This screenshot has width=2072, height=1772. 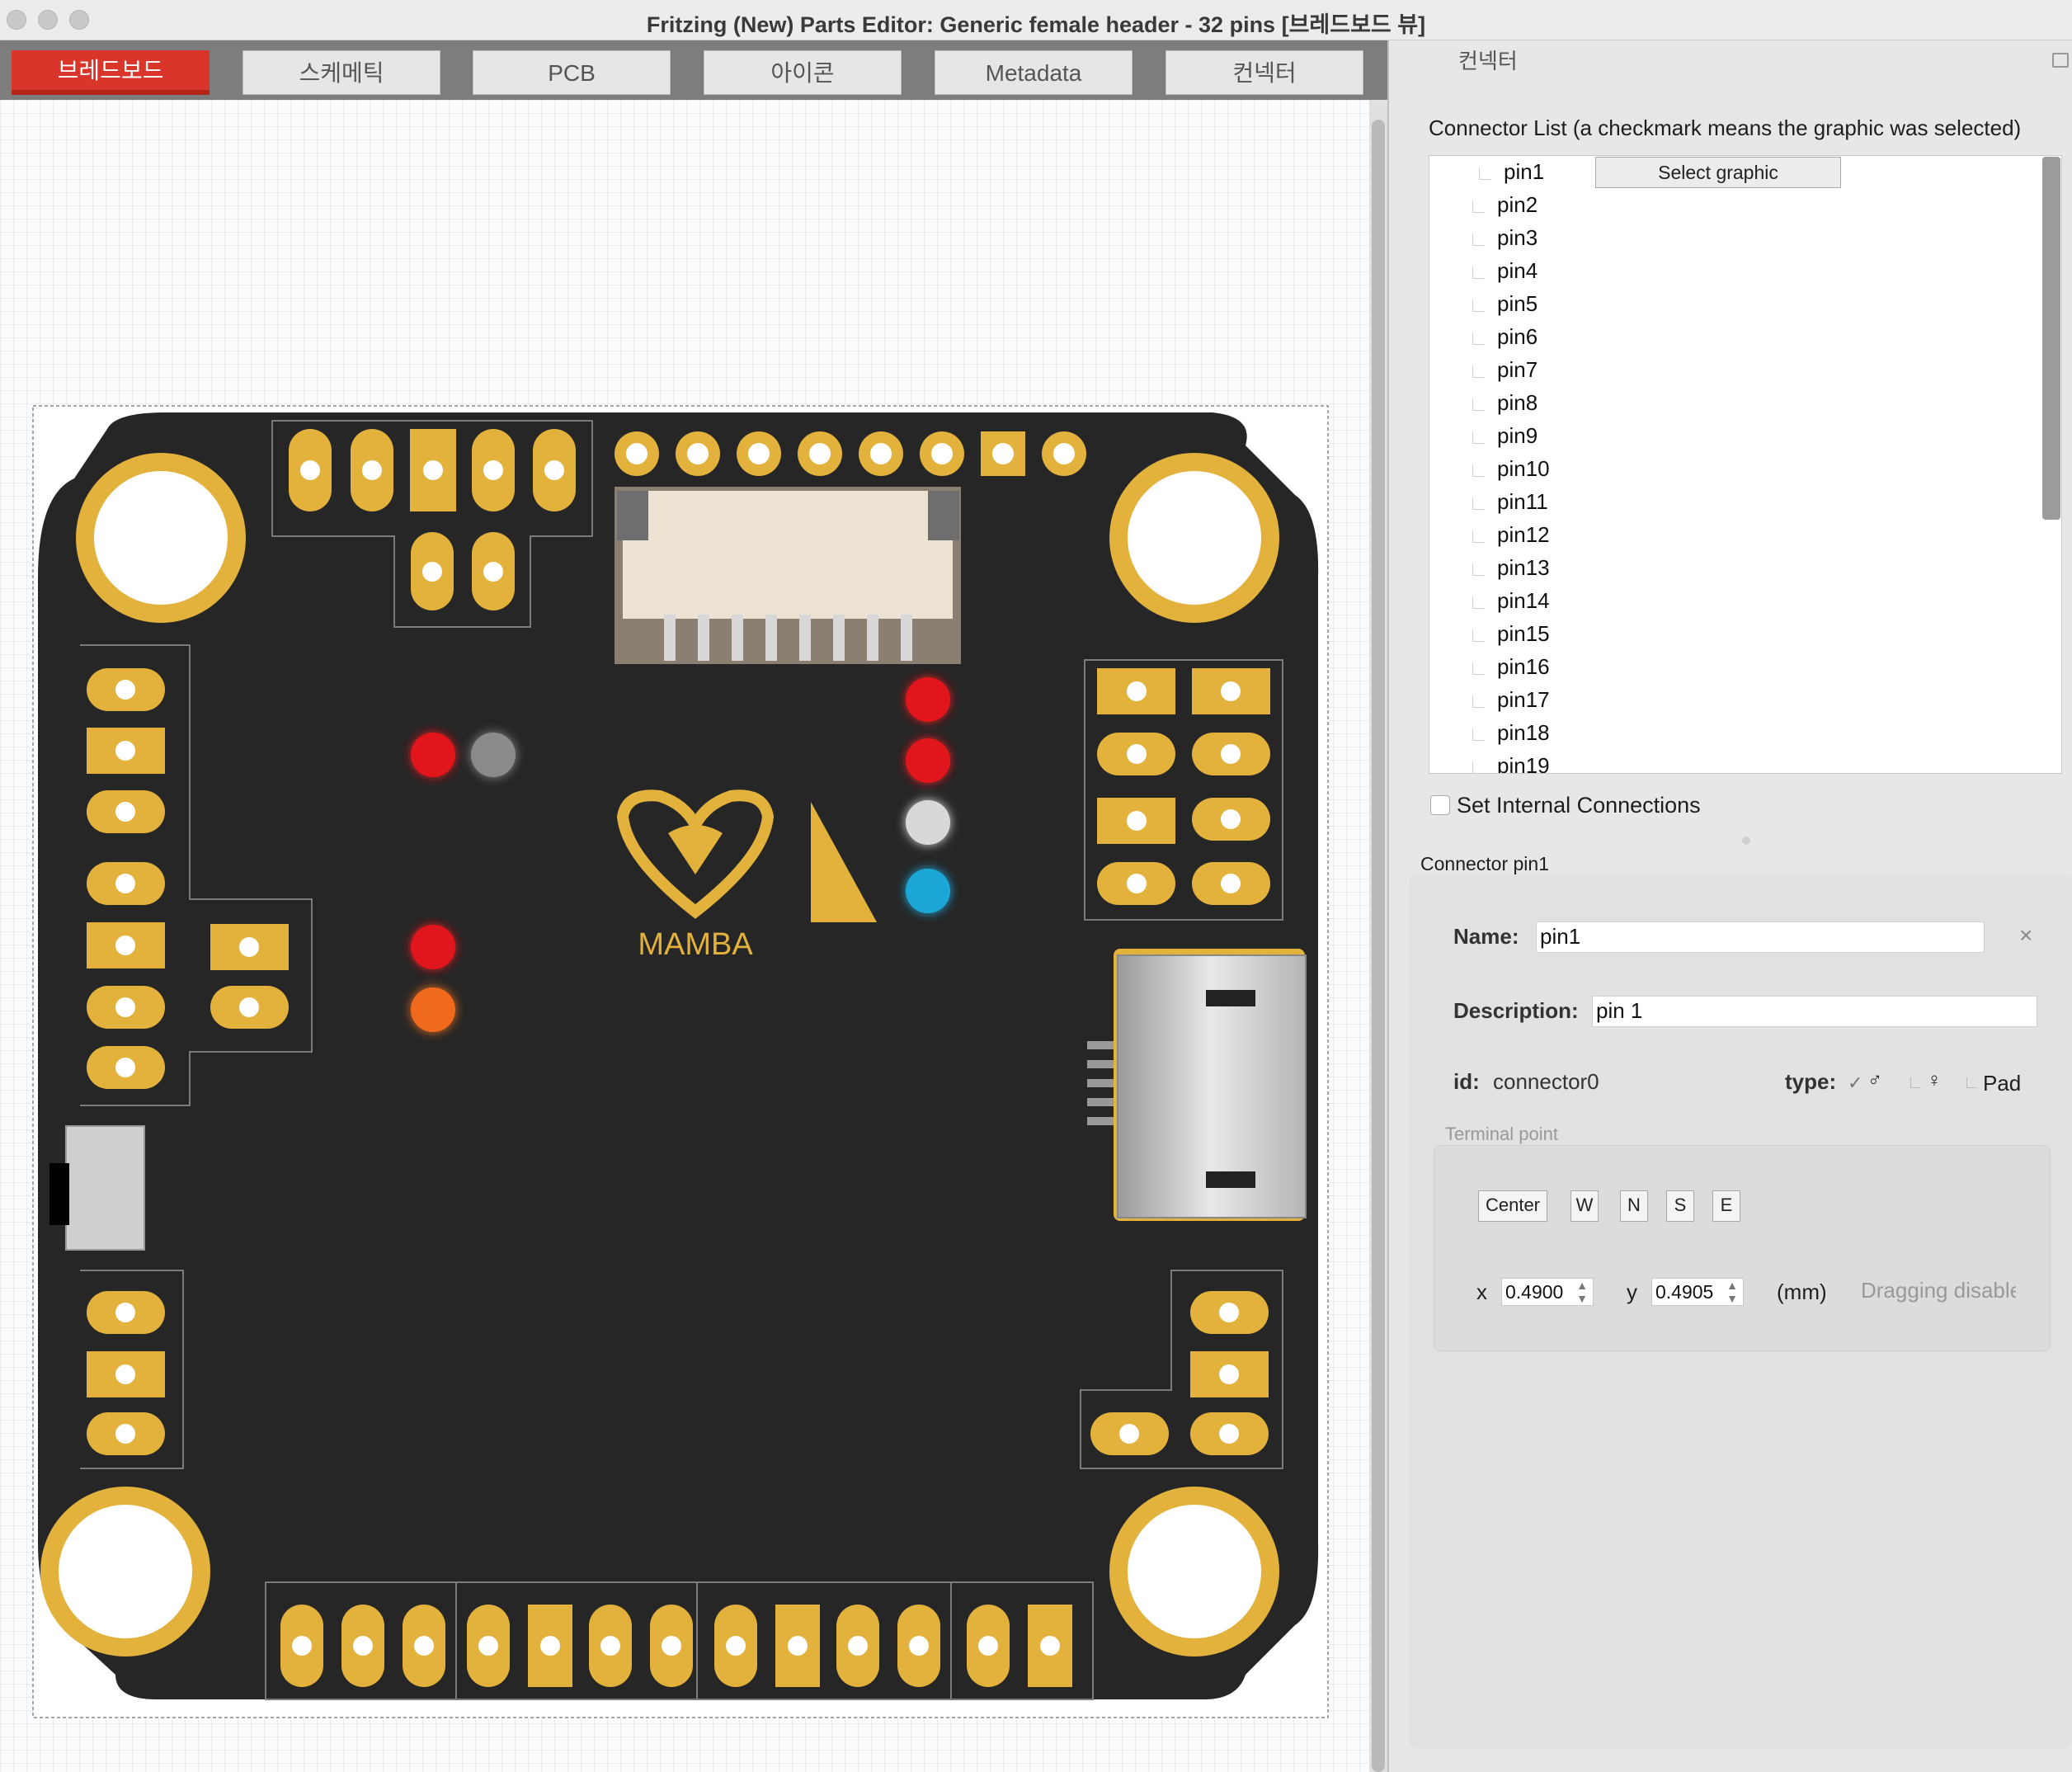 I want to click on tab-schematic: 스케메틱, so click(x=341, y=72).